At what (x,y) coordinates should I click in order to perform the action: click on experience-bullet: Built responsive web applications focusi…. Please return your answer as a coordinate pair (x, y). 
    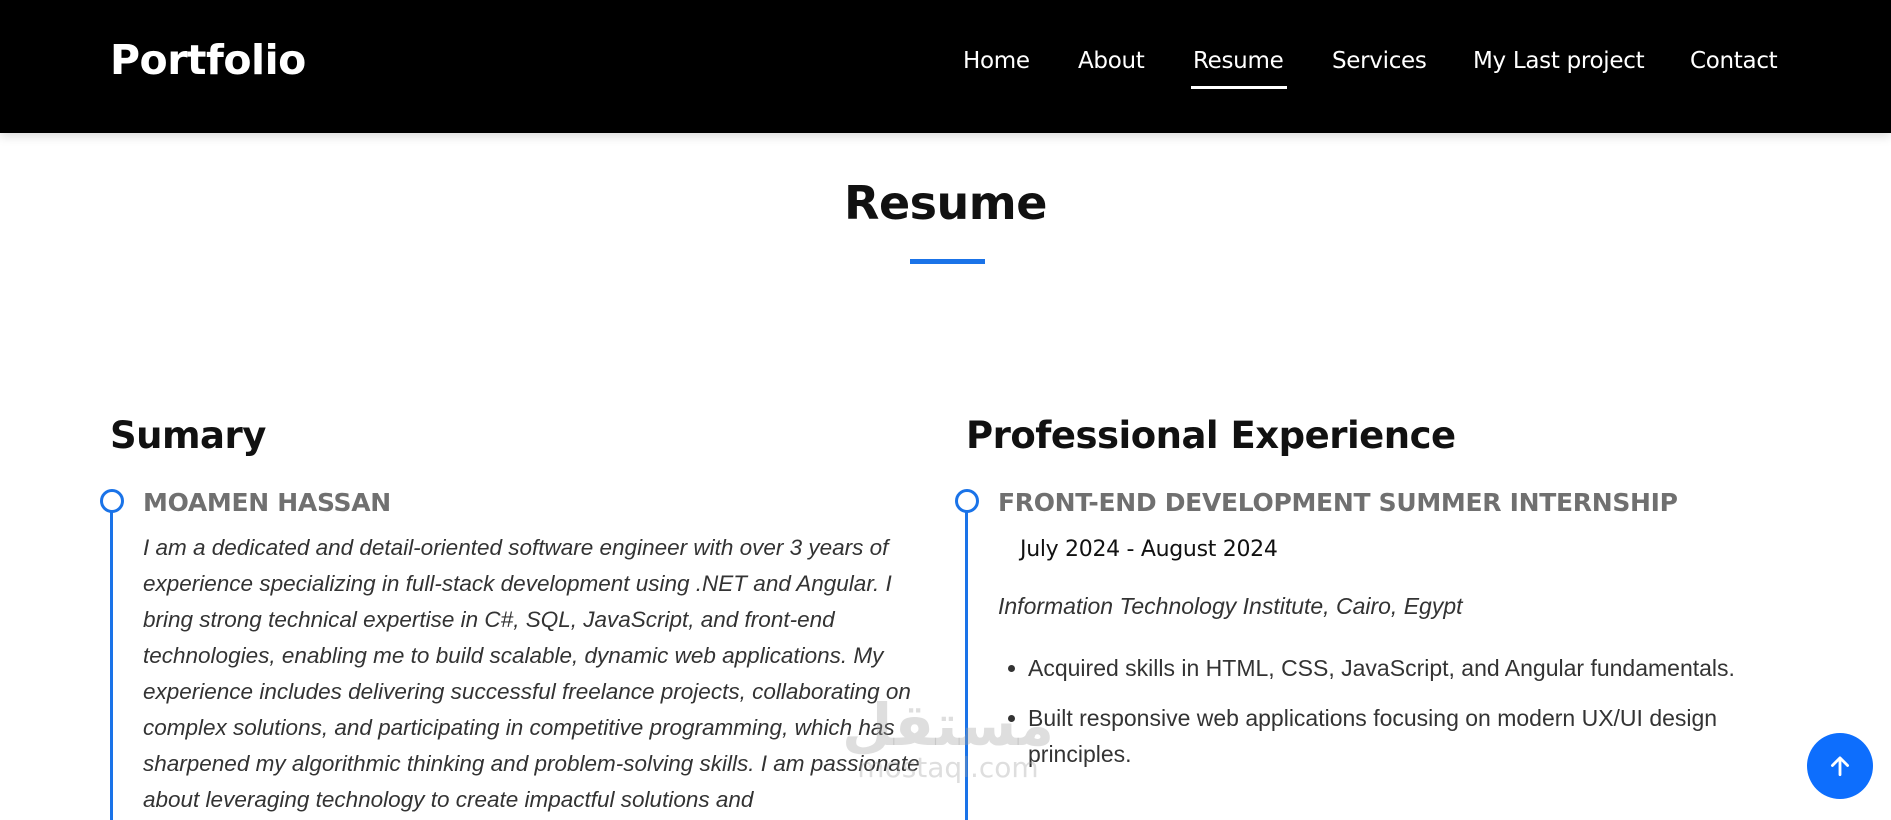
    Looking at the image, I should click on (1408, 736).